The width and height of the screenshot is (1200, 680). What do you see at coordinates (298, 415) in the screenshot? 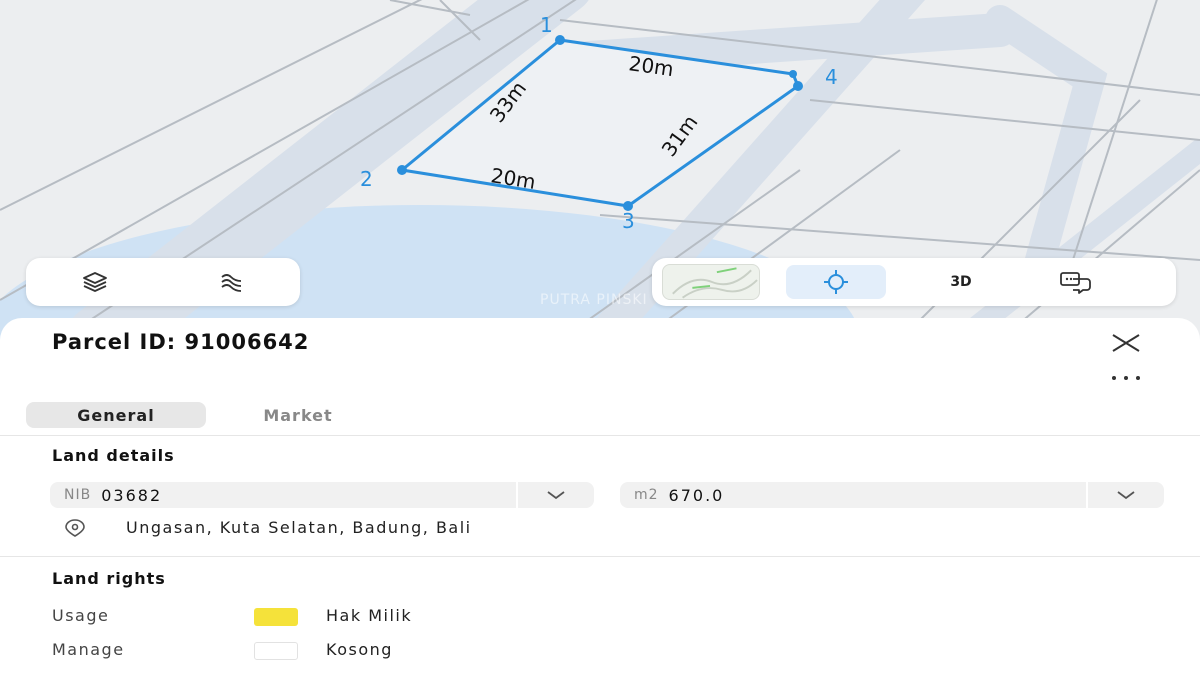
I see `tab-market: Market` at bounding box center [298, 415].